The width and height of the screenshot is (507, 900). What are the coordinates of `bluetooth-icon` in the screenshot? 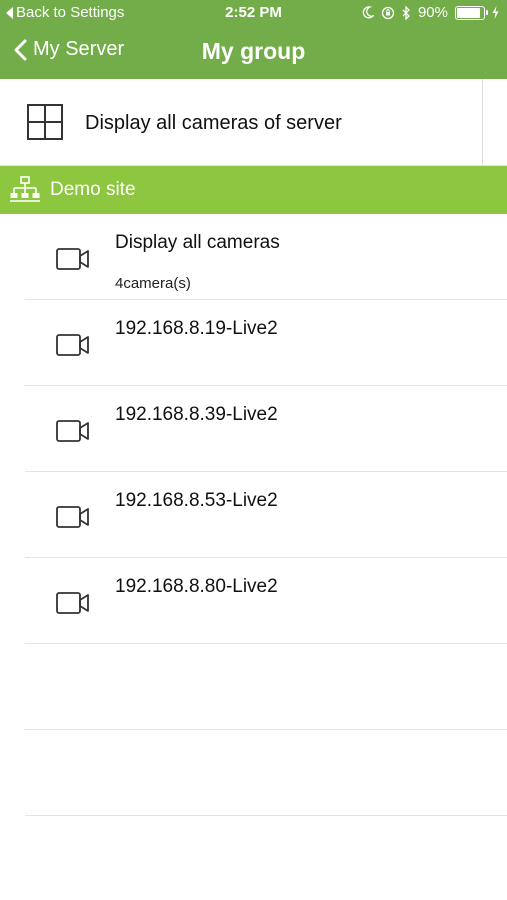 It's located at (406, 12).